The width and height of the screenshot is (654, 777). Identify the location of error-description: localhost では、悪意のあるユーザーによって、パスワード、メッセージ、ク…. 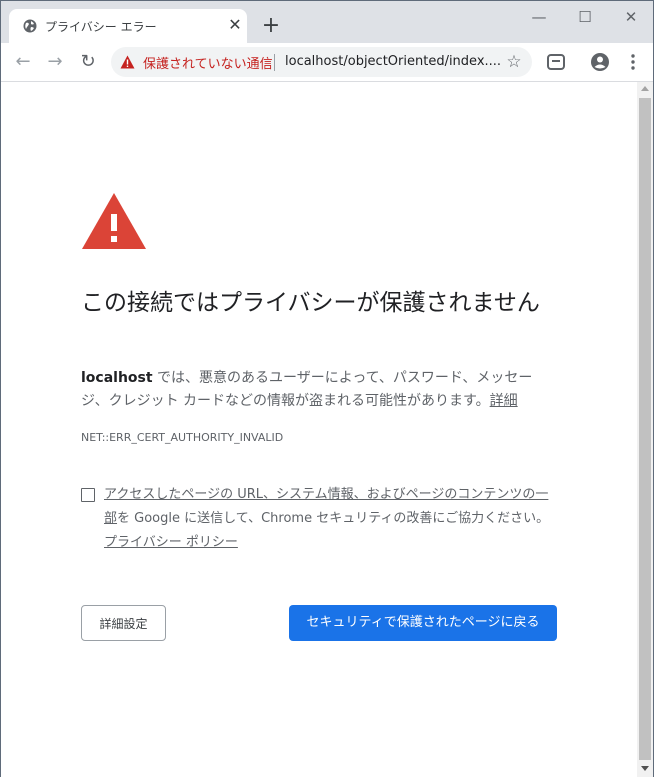
(319, 390).